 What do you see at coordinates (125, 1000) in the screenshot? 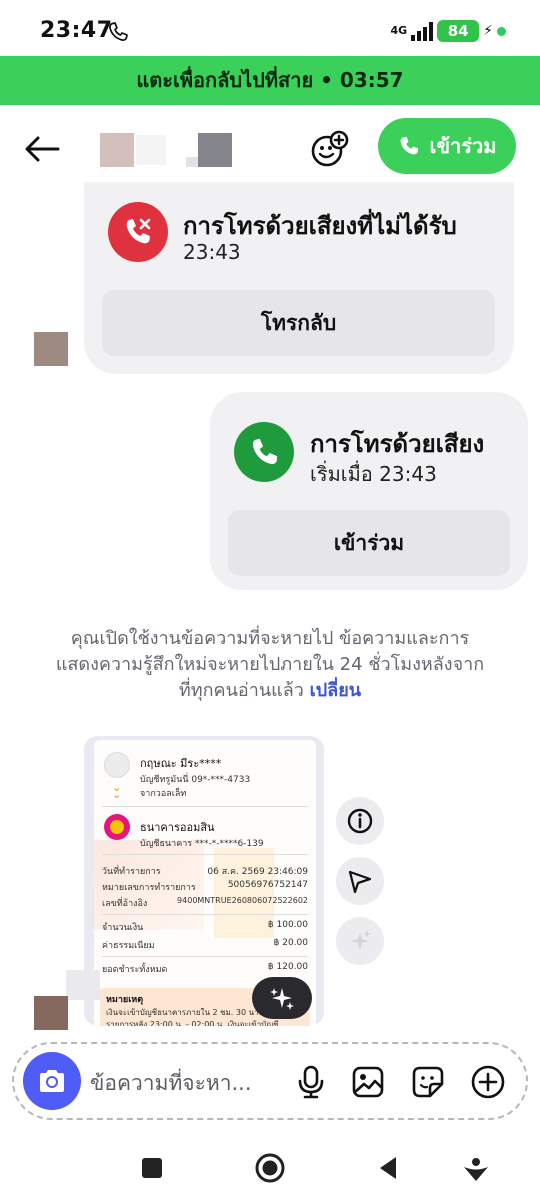
I see `note-title: หมายเหตุ` at bounding box center [125, 1000].